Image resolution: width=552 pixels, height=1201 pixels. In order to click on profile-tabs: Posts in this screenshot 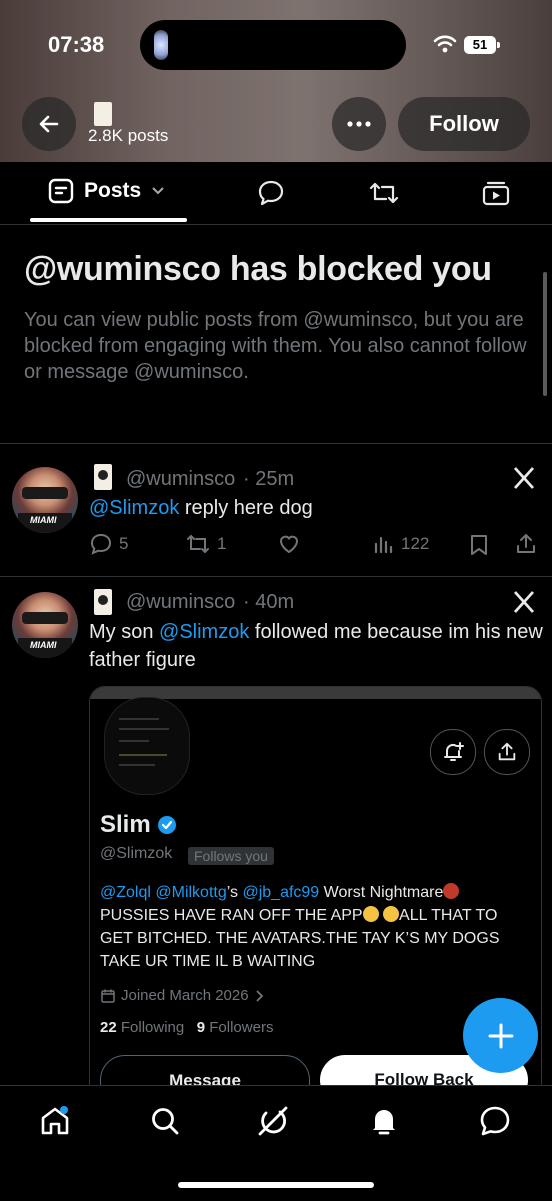, I will do `click(276, 193)`.